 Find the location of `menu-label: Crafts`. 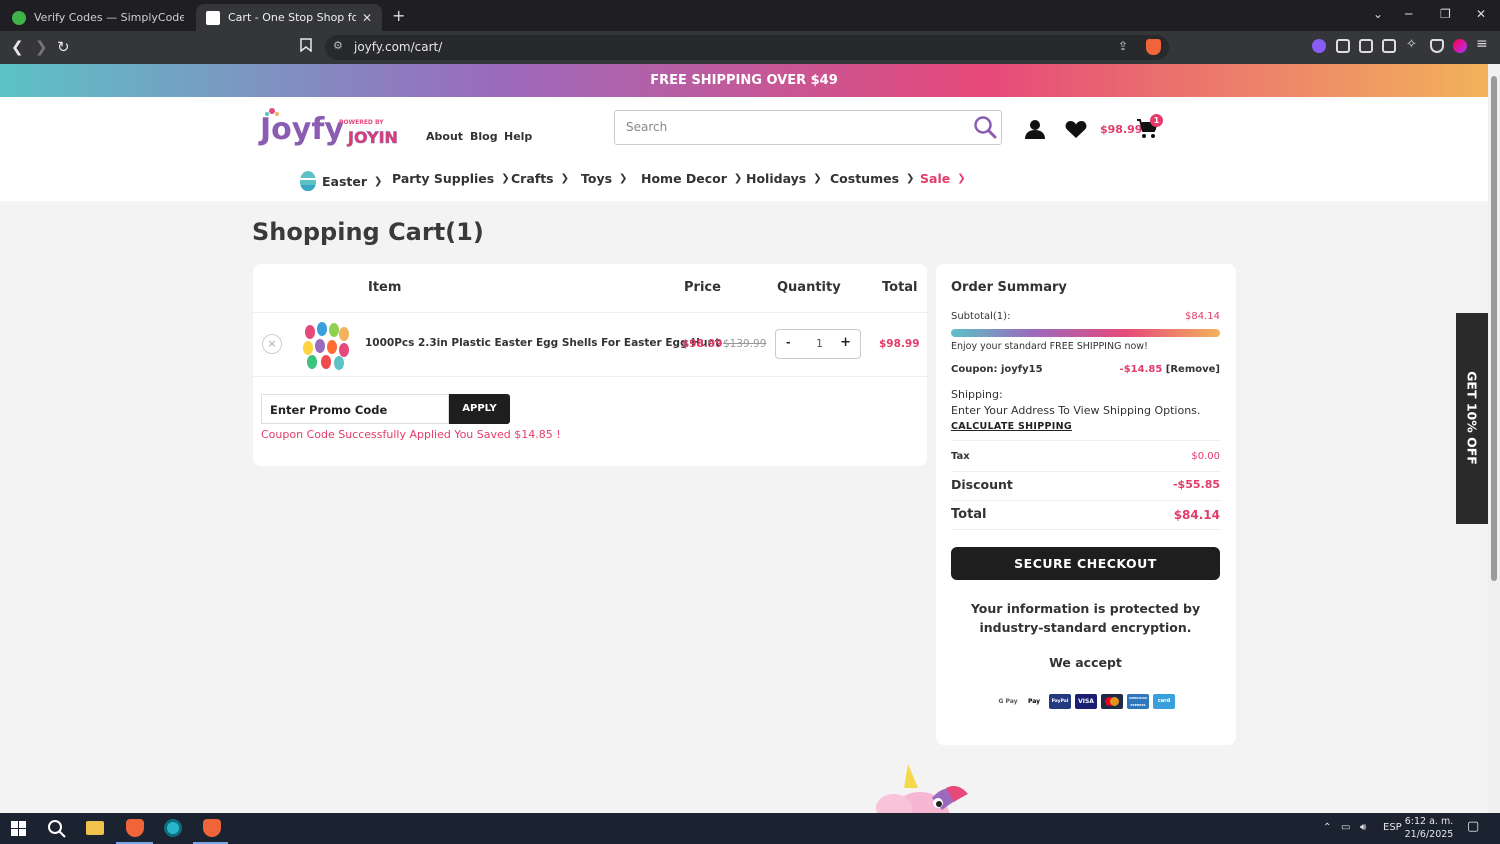

menu-label: Crafts is located at coordinates (532, 178).